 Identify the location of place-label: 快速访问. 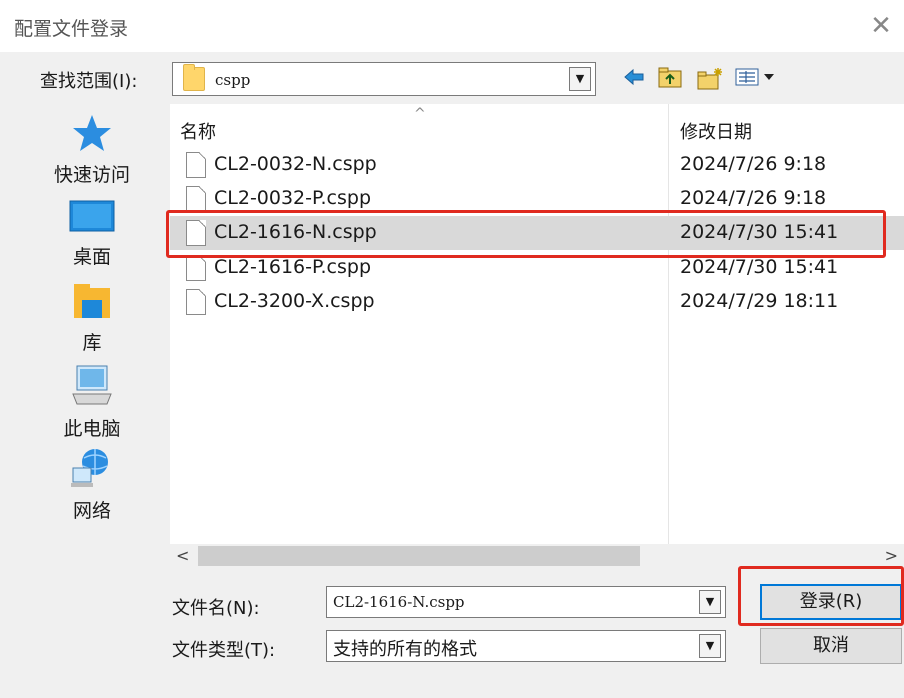
(91, 175).